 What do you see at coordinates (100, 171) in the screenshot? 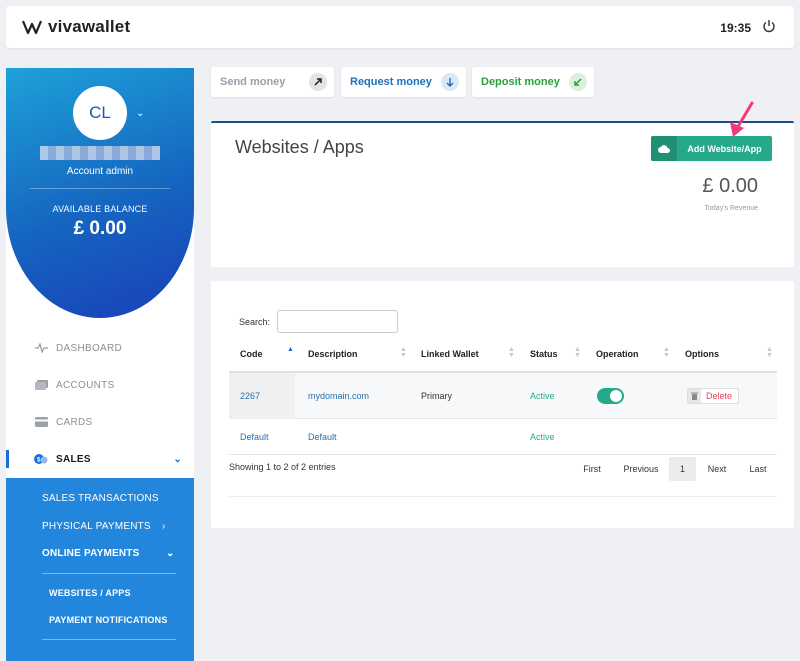
I see `account-role: Account admin` at bounding box center [100, 171].